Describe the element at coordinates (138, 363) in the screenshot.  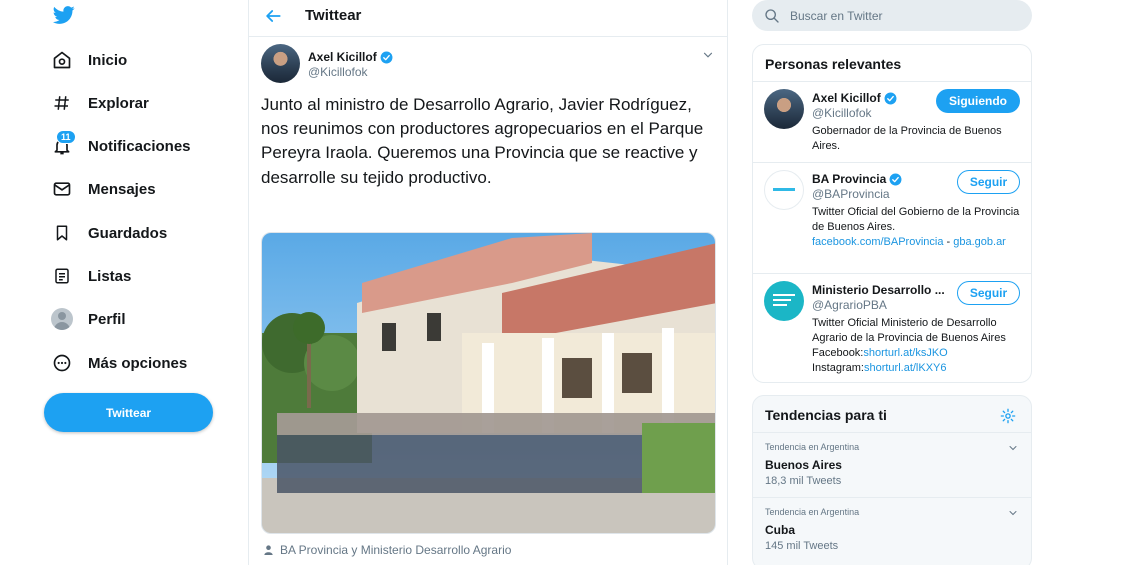
I see `nav-item-label: Más opciones` at that location.